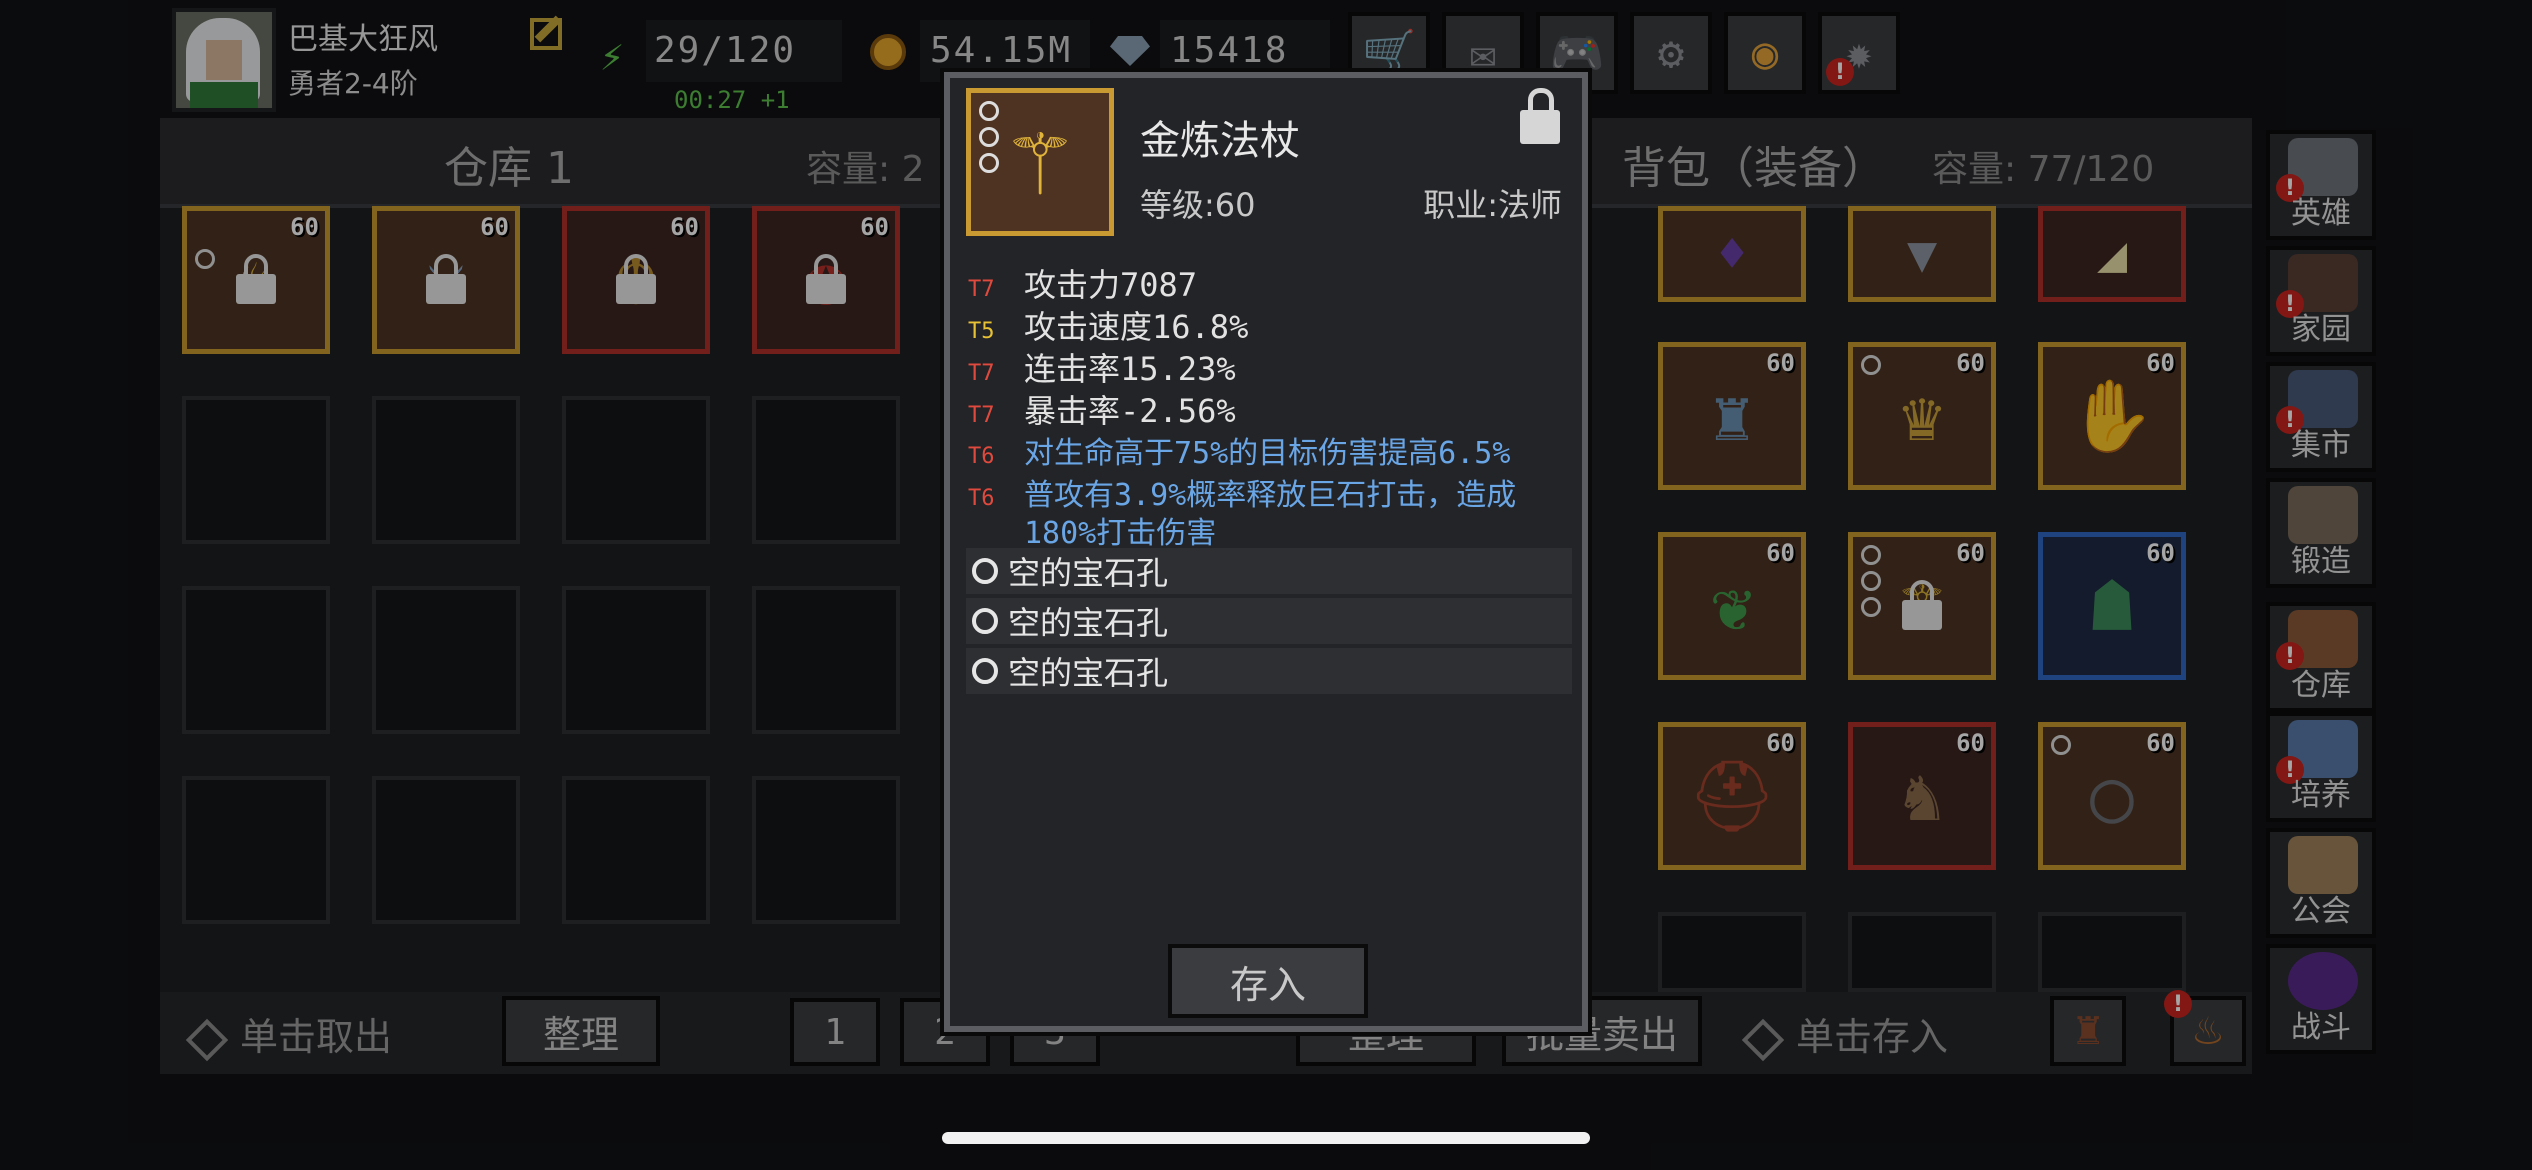  Describe the element at coordinates (1268, 981) in the screenshot. I see `deposit-button: 存入` at that location.